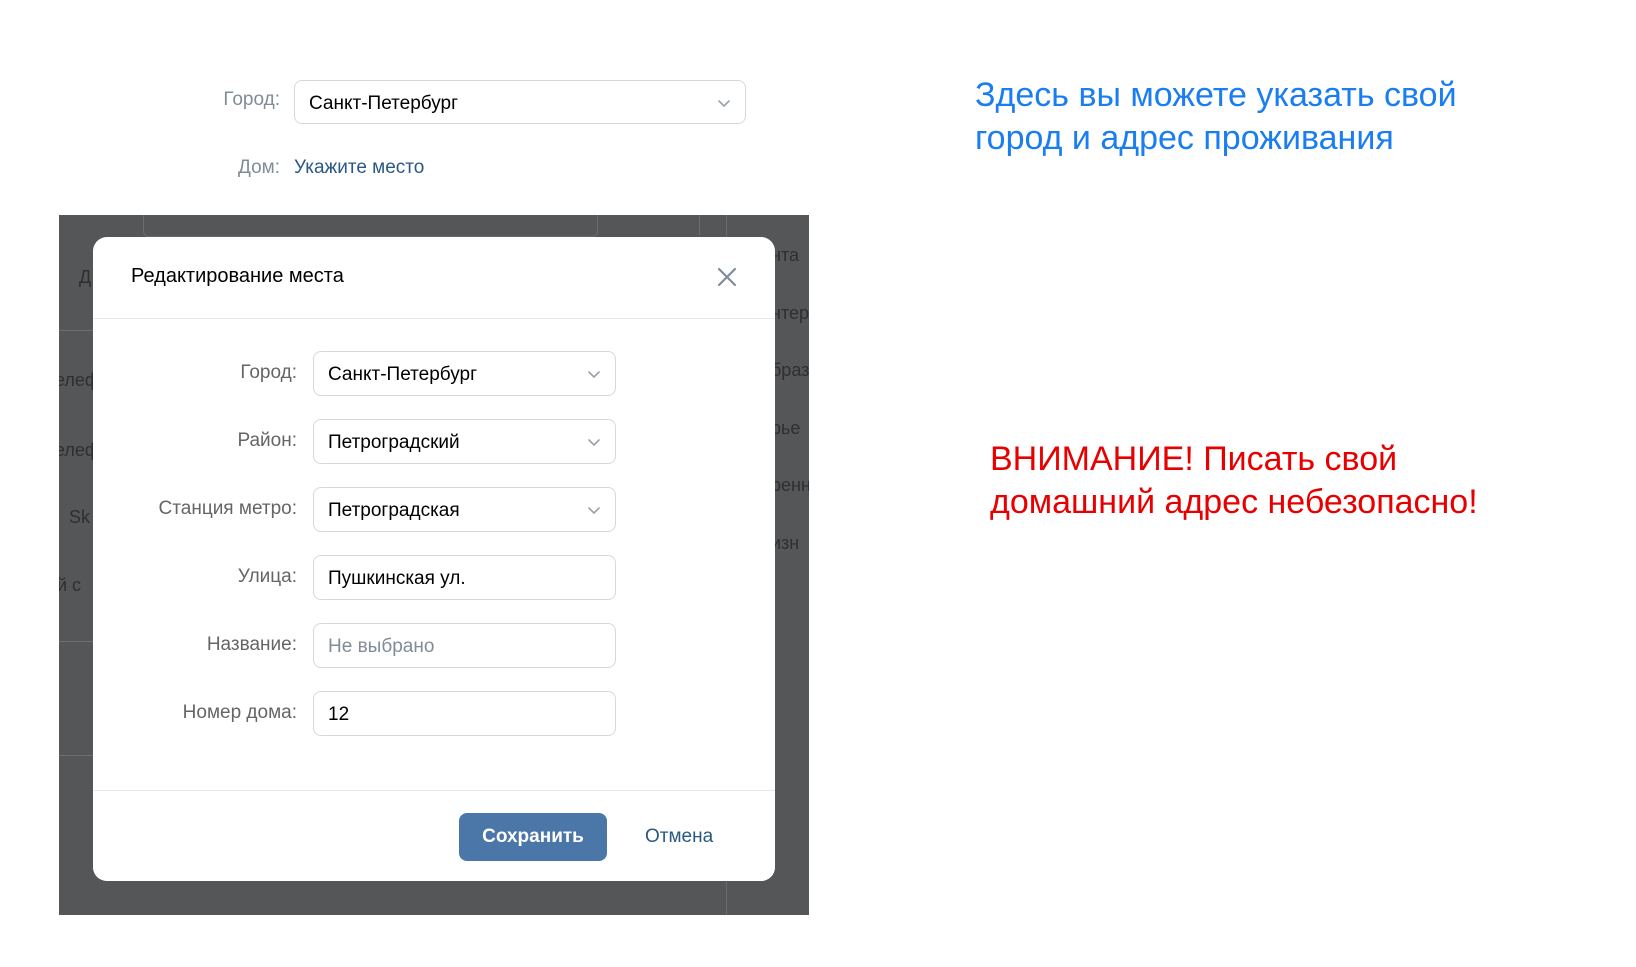 This screenshot has width=1636, height=967. Describe the element at coordinates (464, 441) in the screenshot. I see `district-select: Петроградский` at that location.